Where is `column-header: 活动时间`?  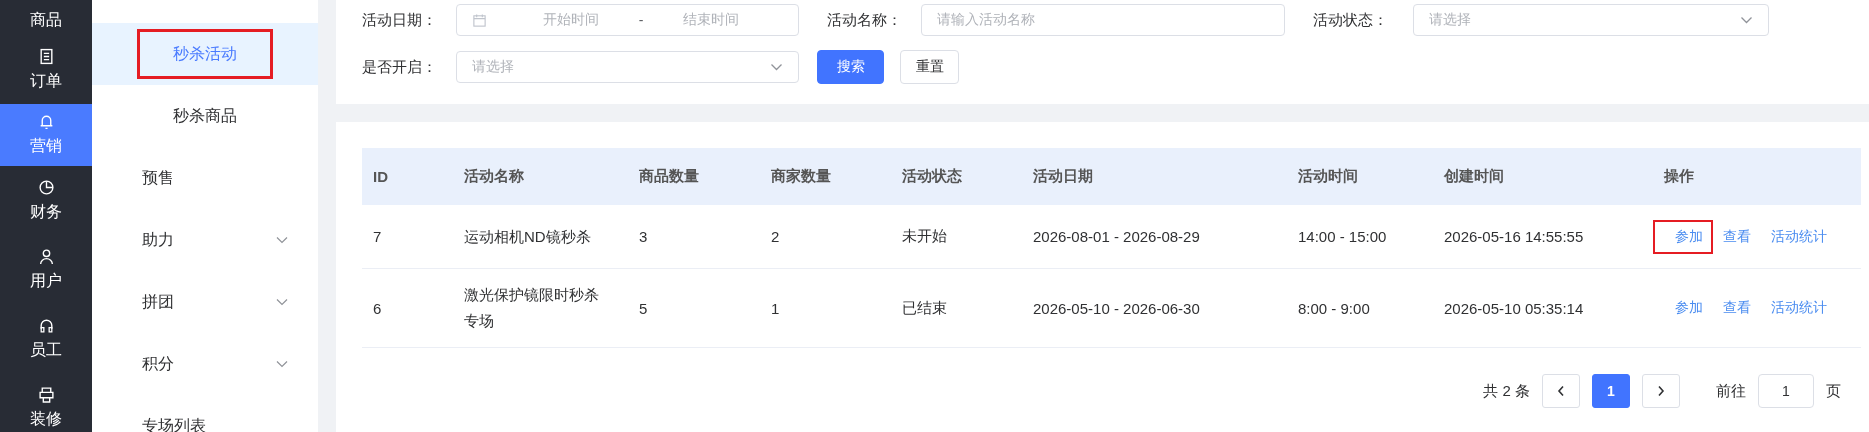 column-header: 活动时间 is located at coordinates (1328, 176).